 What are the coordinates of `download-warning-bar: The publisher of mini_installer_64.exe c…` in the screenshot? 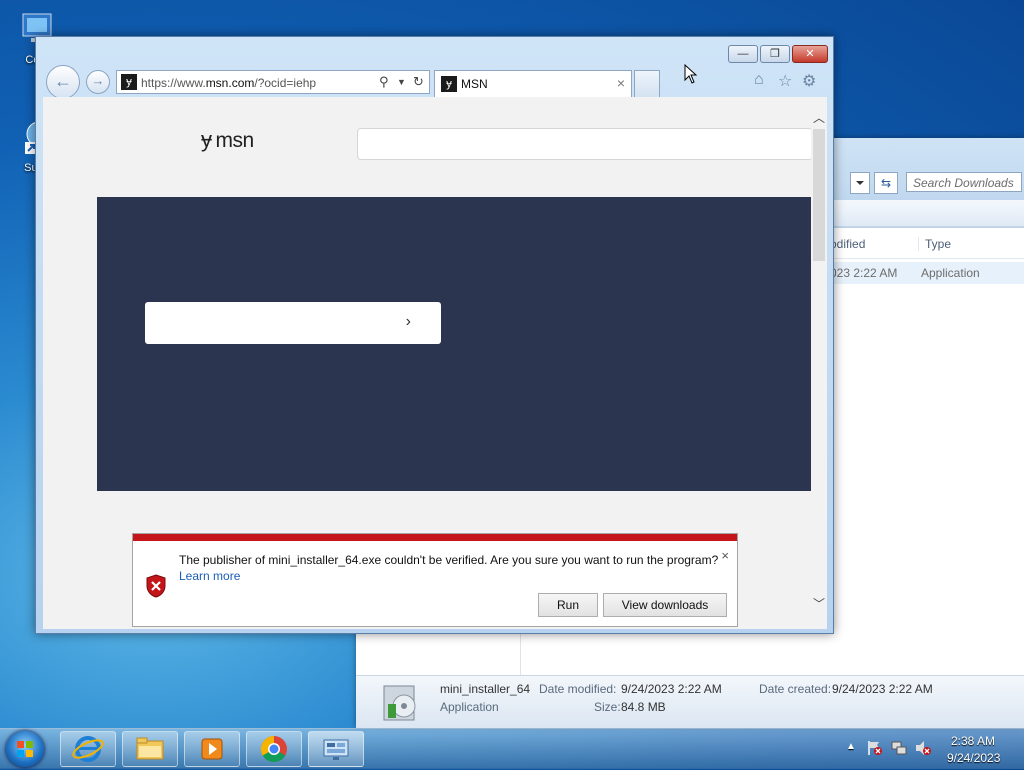 It's located at (435, 580).